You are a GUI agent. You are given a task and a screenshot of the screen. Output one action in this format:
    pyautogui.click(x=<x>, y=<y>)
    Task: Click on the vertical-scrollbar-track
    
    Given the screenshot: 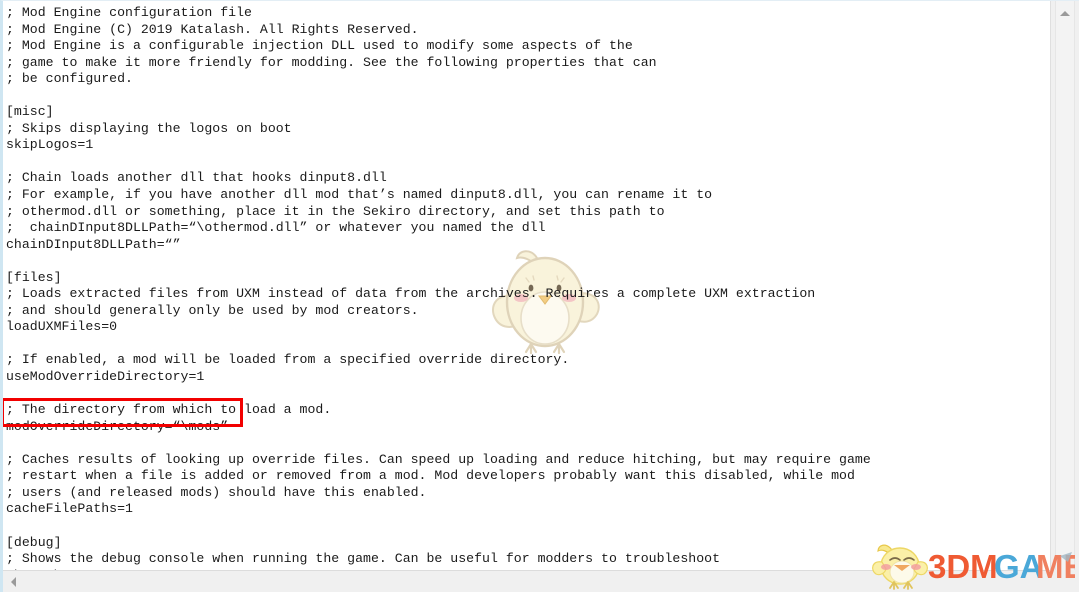 What is the action you would take?
    pyautogui.click(x=1065, y=285)
    